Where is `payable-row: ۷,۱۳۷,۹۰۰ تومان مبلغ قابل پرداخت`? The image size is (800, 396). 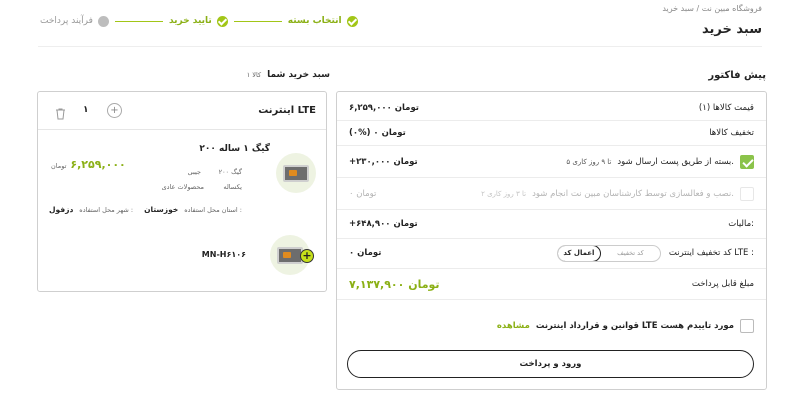
payable-row: ۷,۱۳۷,۹۰۰ تومان مبلغ قابل پرداخت is located at coordinates (551, 284).